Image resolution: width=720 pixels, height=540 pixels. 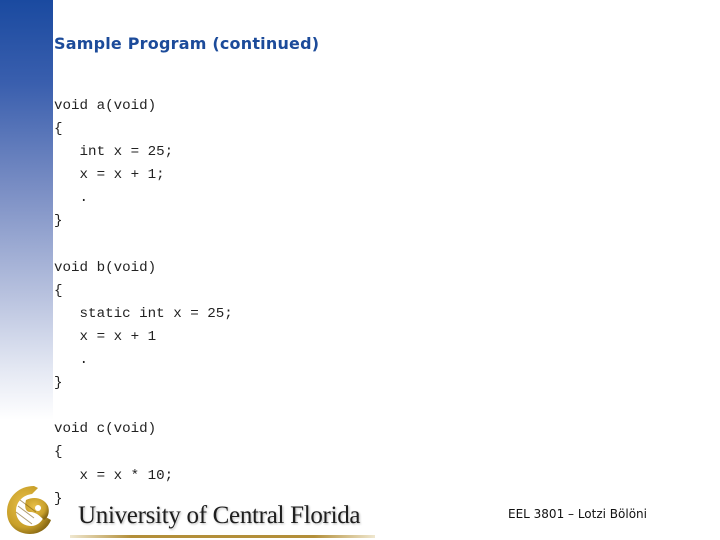 What do you see at coordinates (105, 336) in the screenshot?
I see `code-line: x = x + 1` at bounding box center [105, 336].